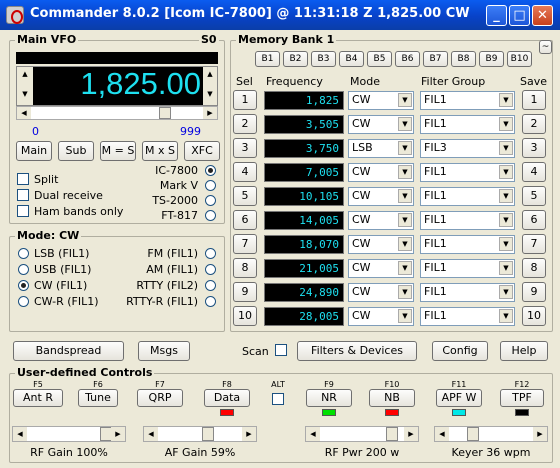  What do you see at coordinates (117, 113) in the screenshot?
I see `vfo-slider: ◀ ▶` at bounding box center [117, 113].